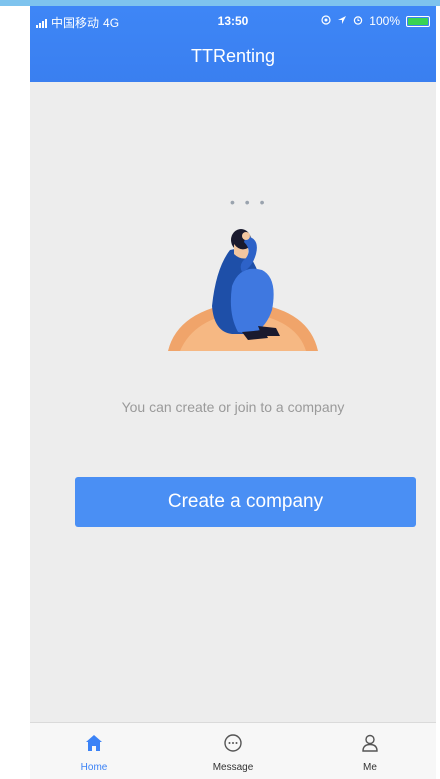  What do you see at coordinates (384, 21) in the screenshot?
I see `battery-percent: 100%` at bounding box center [384, 21].